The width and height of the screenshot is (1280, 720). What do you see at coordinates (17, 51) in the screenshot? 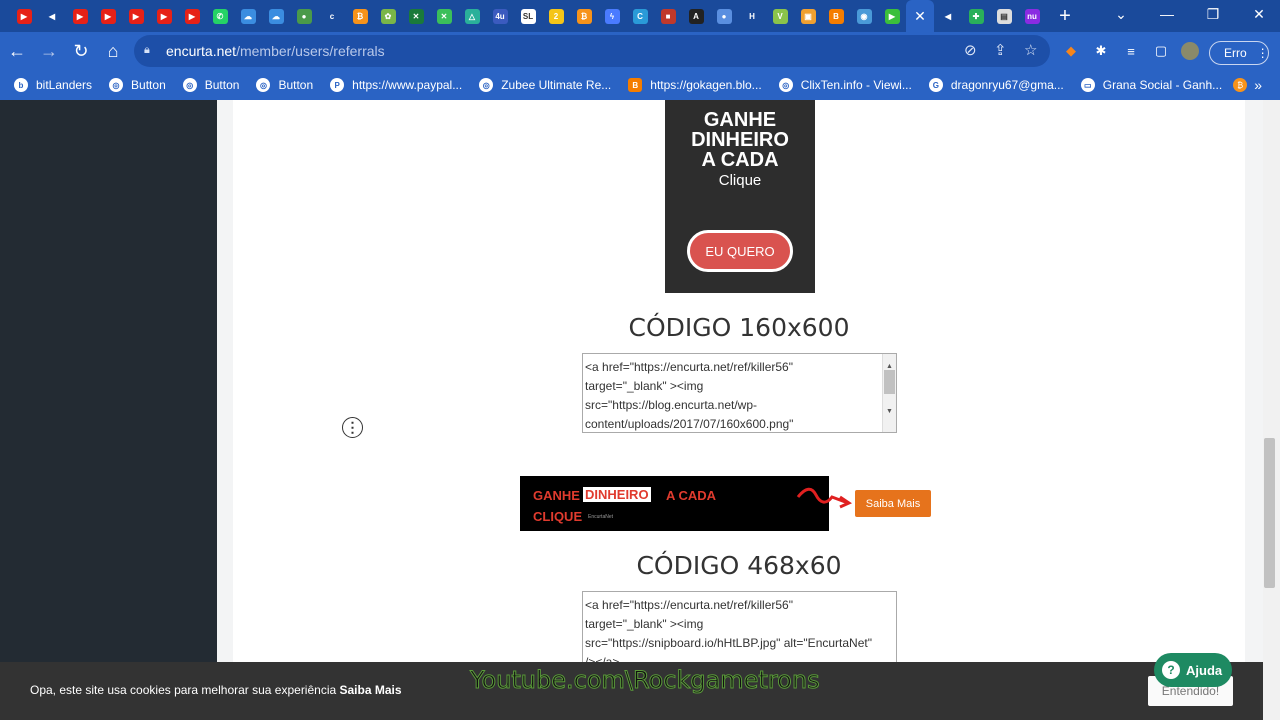
I see `back-button: ←` at bounding box center [17, 51].